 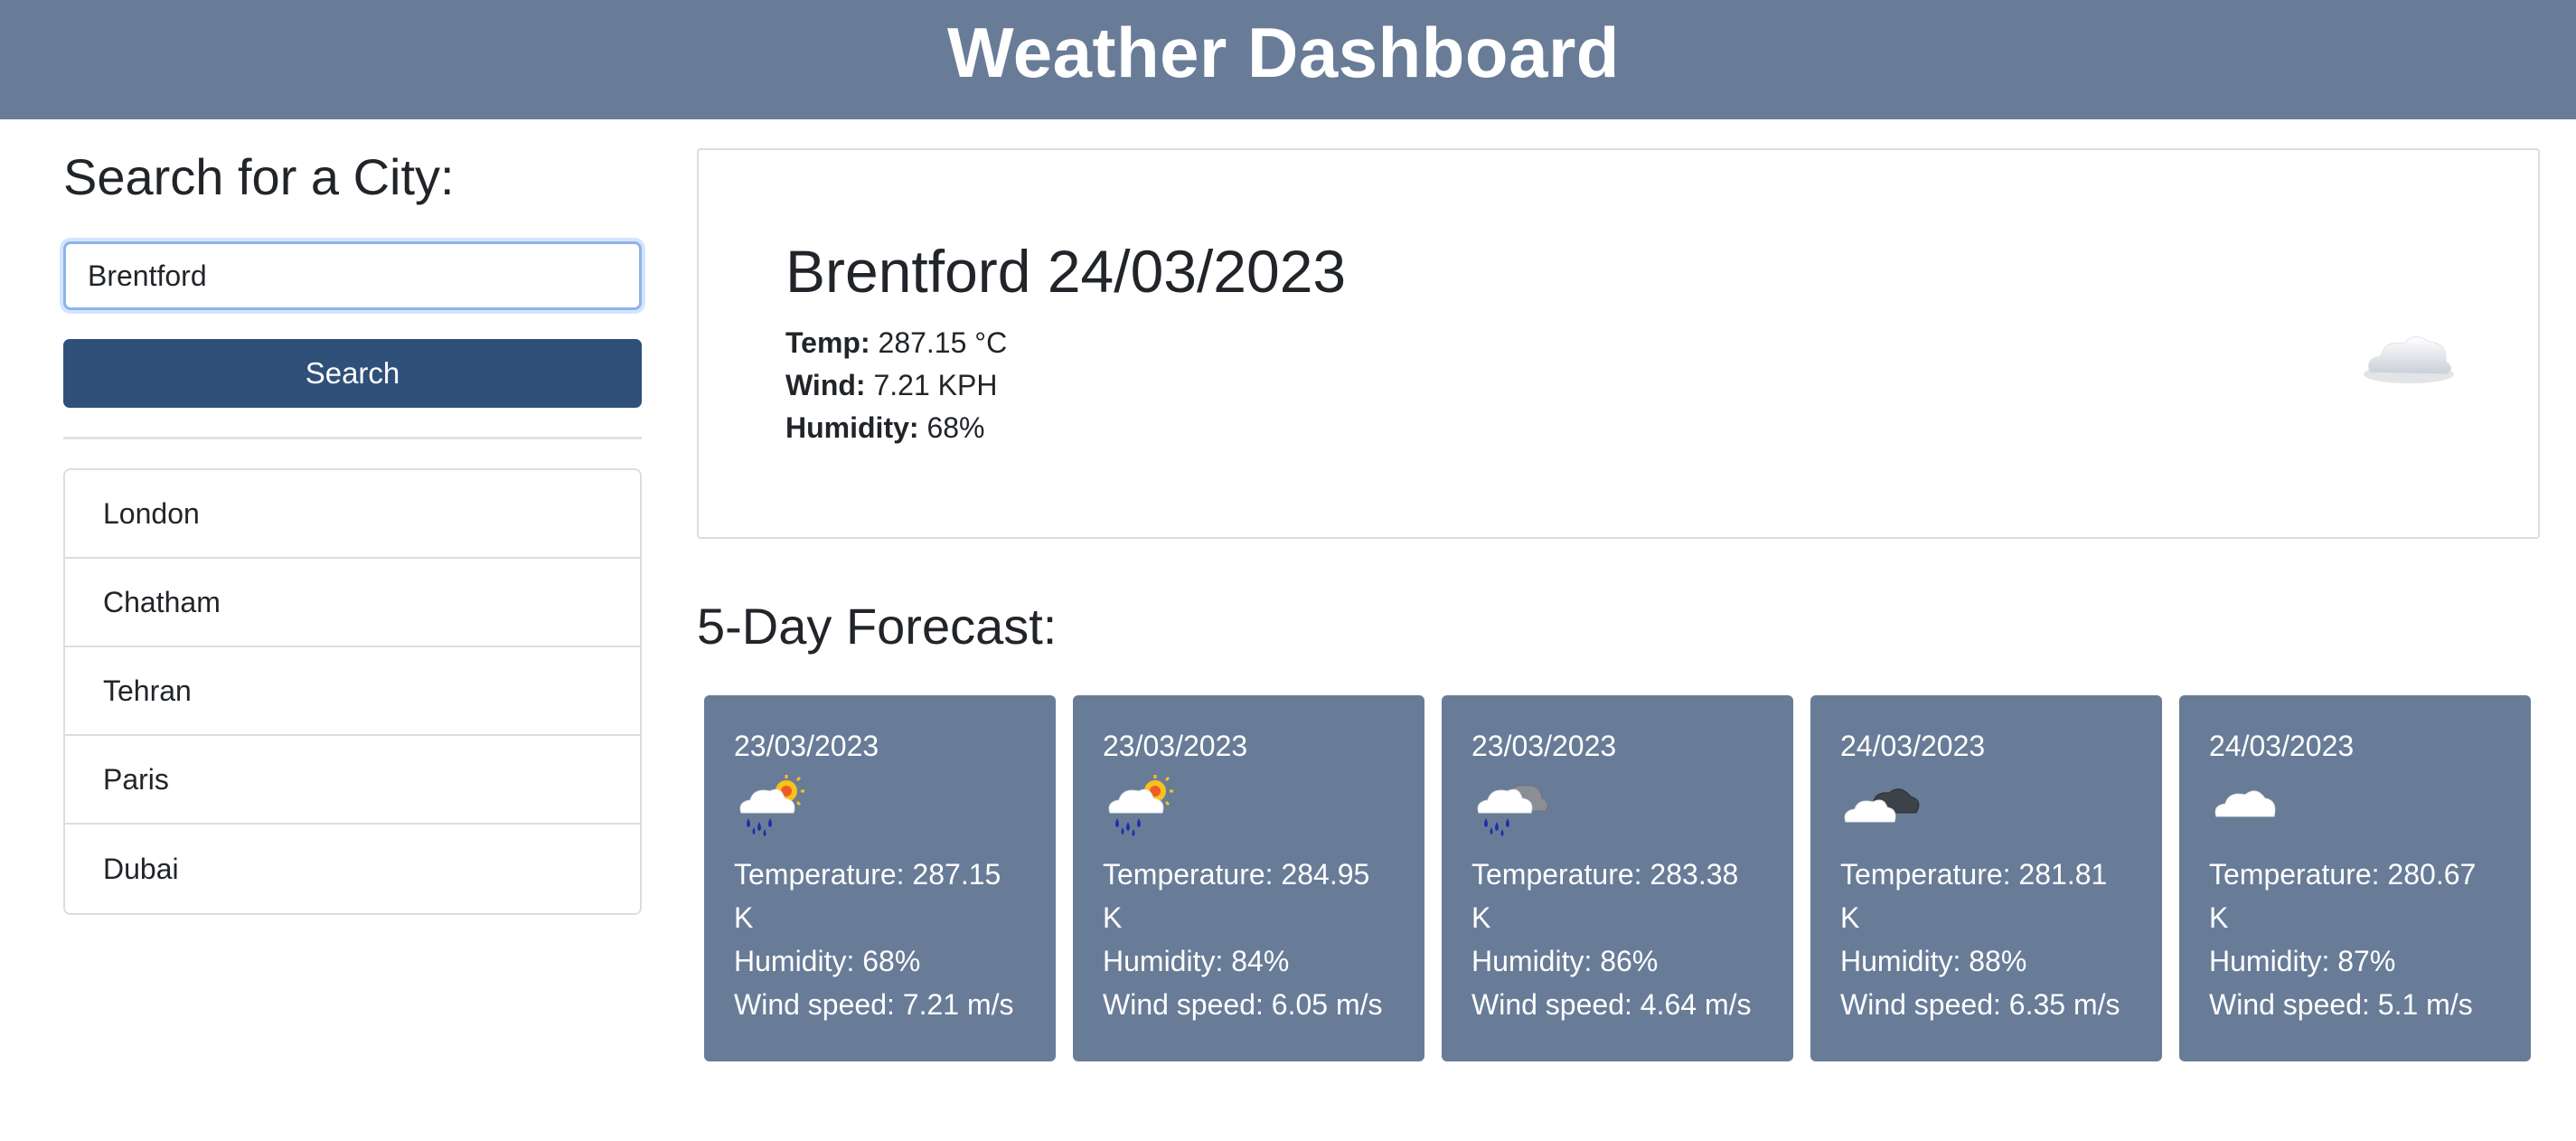 I want to click on forecast-humidity: Humidity: 86%, so click(x=1565, y=961).